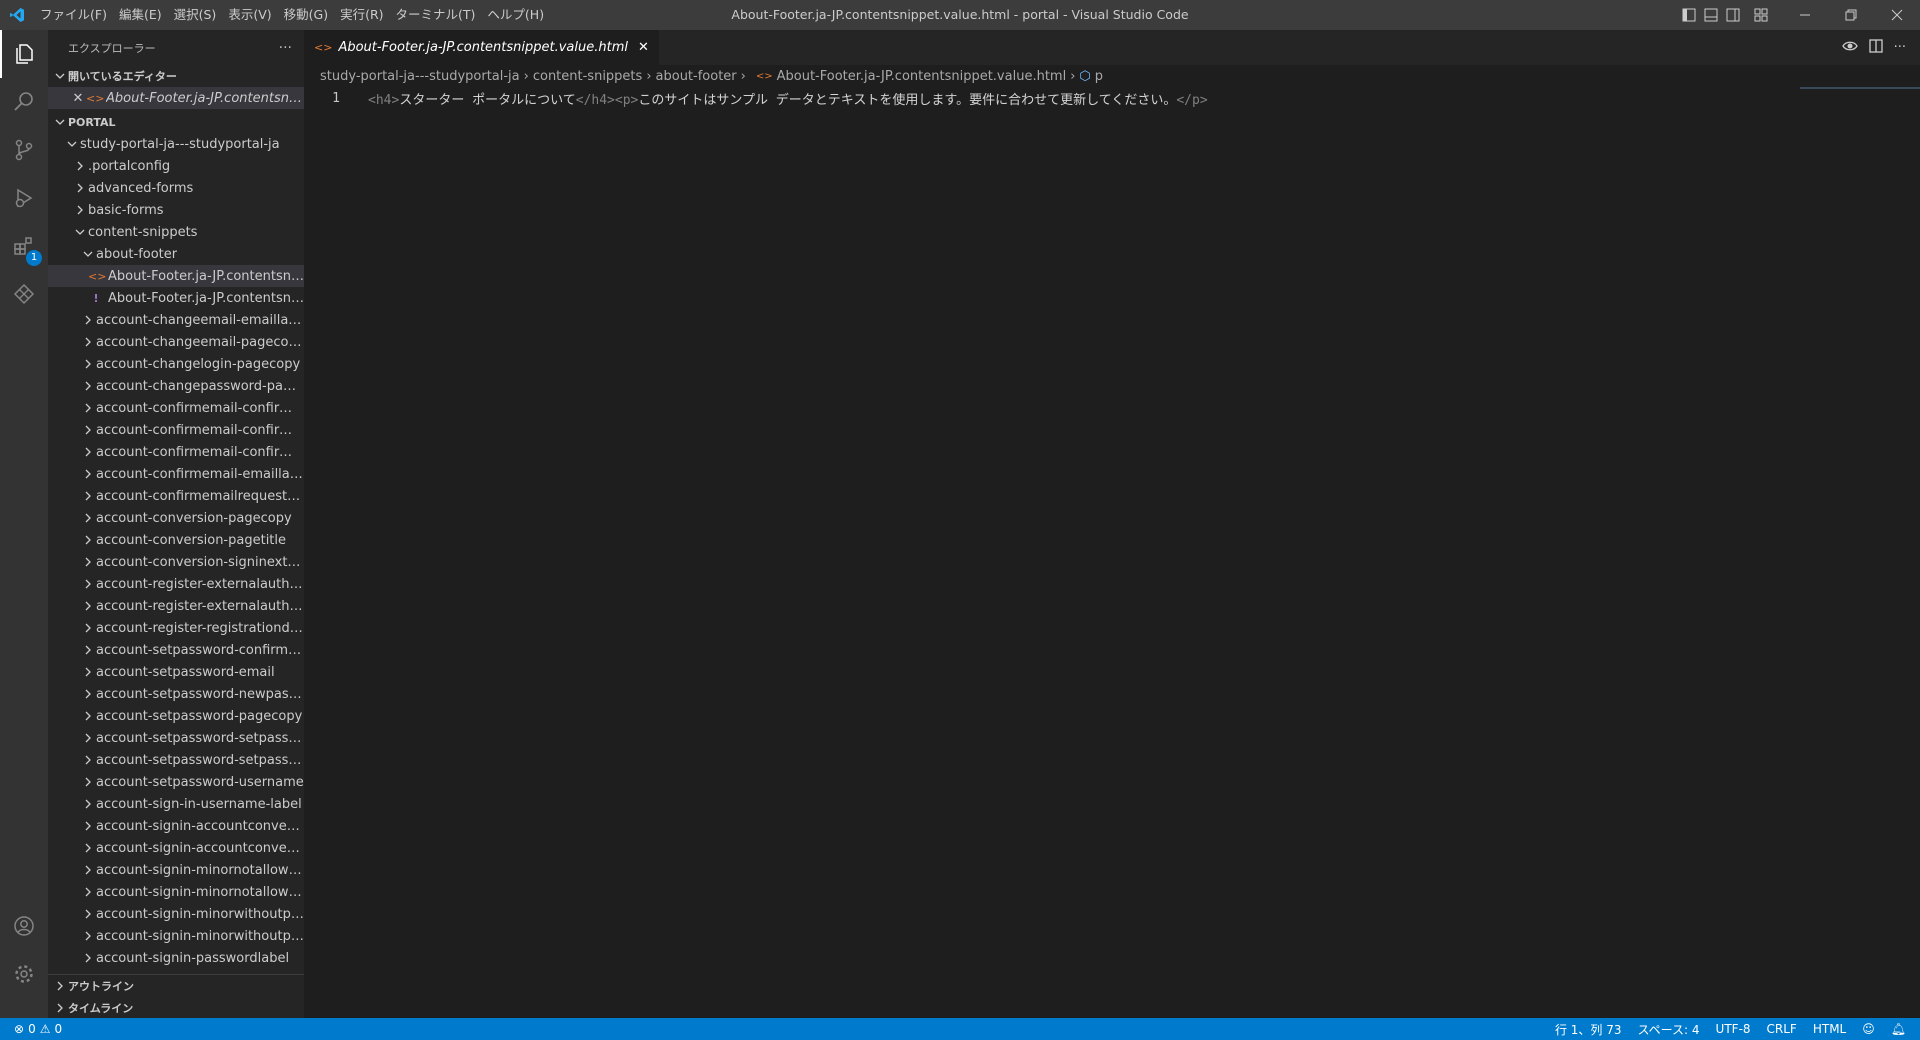  I want to click on run-debug-icon, so click(24, 198).